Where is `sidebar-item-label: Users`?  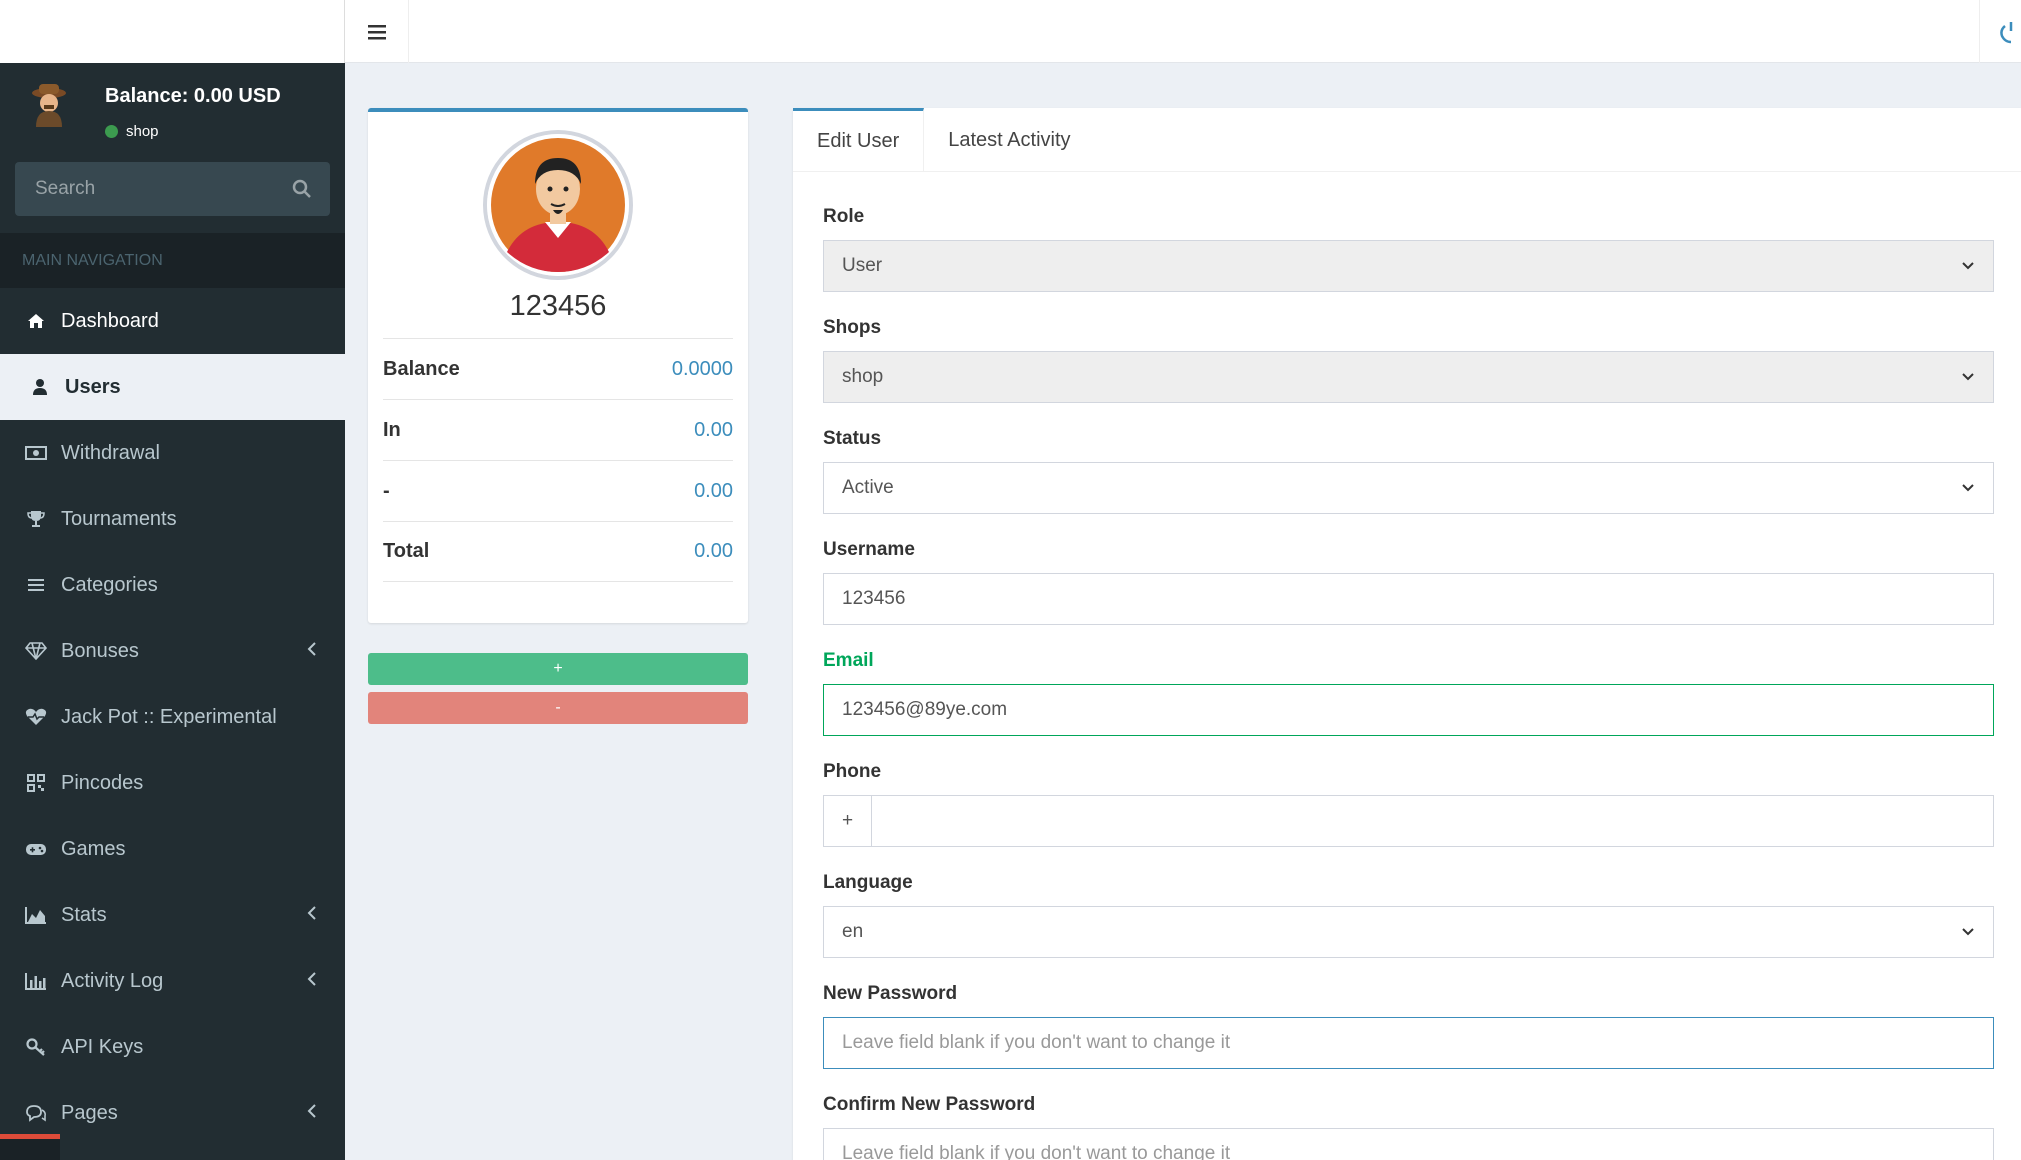
sidebar-item-label: Users is located at coordinates (93, 386).